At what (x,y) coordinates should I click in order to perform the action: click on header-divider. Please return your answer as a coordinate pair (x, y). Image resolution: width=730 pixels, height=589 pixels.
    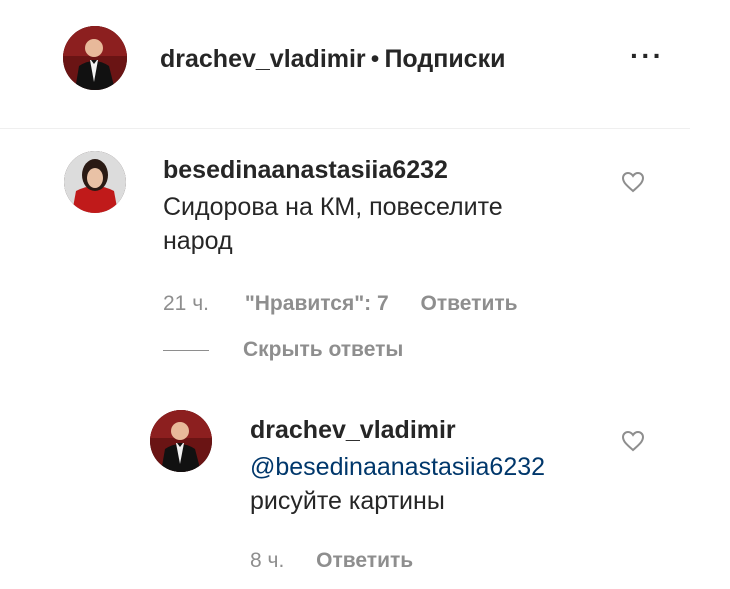
    Looking at the image, I should click on (345, 128).